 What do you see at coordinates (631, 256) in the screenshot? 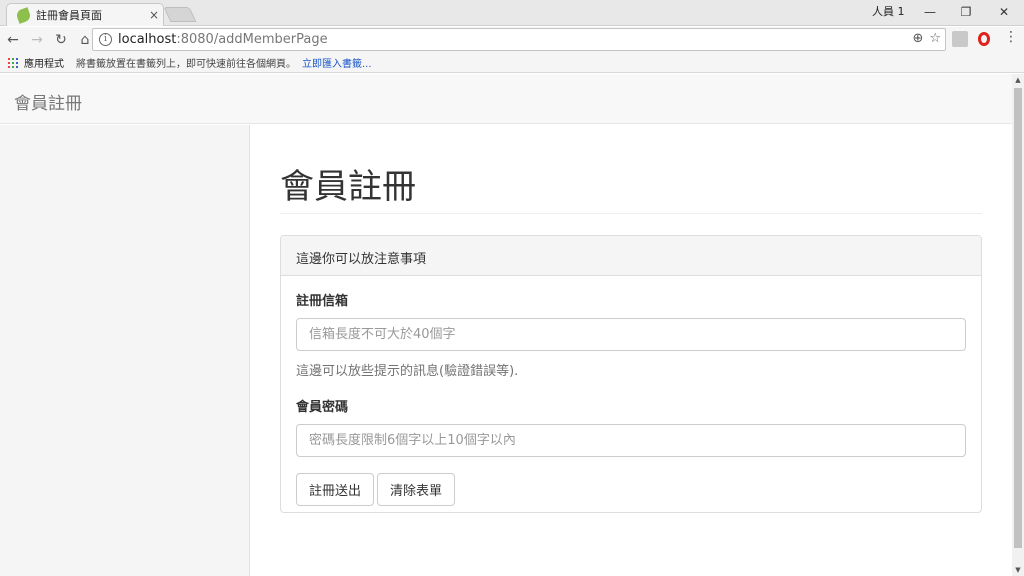
I see `panel-heading: 這邊你可以放注意事項` at bounding box center [631, 256].